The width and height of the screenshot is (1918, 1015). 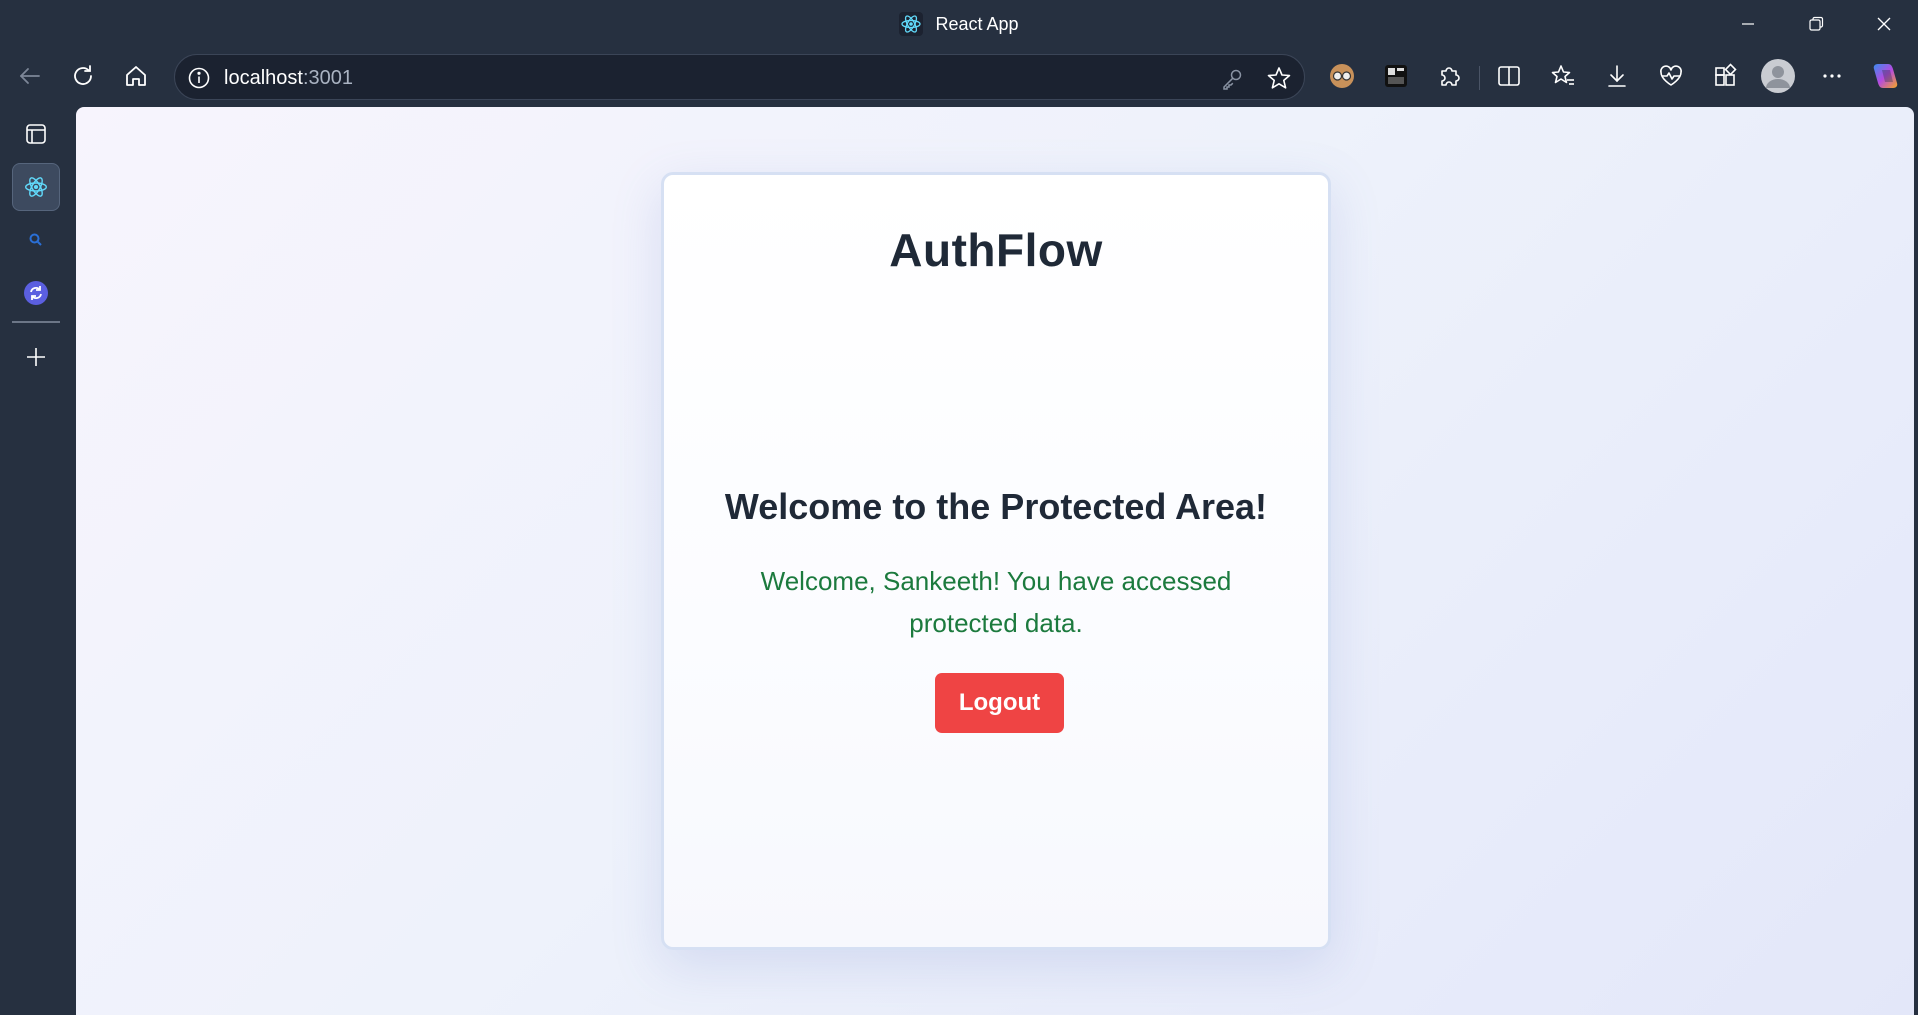 I want to click on tab-react-app, so click(x=36, y=187).